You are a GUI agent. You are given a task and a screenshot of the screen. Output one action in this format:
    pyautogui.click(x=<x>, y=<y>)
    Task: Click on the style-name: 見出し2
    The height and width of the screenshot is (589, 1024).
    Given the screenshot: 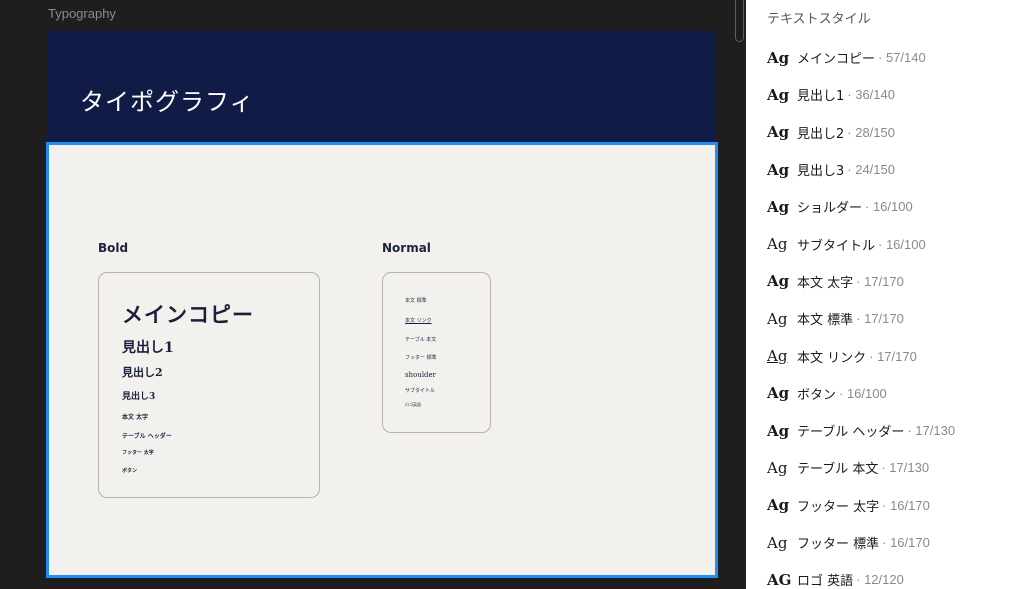 What is the action you would take?
    pyautogui.click(x=821, y=134)
    